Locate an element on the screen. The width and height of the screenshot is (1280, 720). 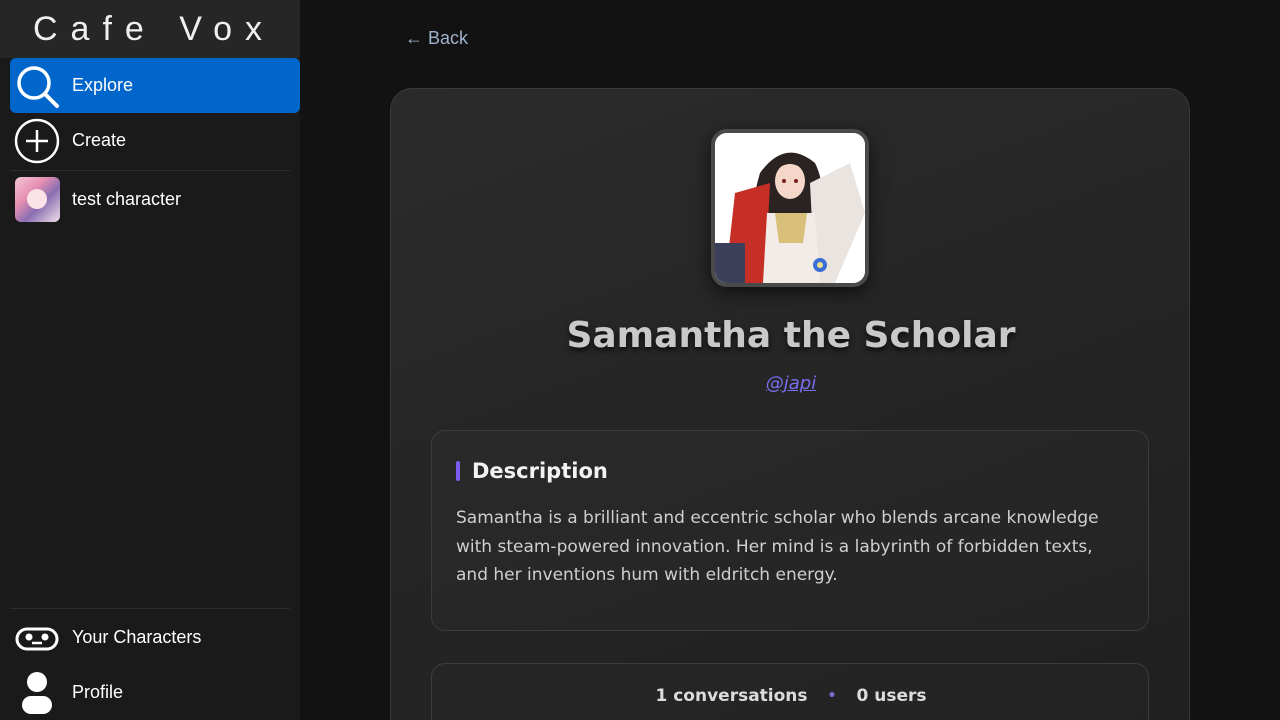
robot-face-icon is located at coordinates (37, 638).